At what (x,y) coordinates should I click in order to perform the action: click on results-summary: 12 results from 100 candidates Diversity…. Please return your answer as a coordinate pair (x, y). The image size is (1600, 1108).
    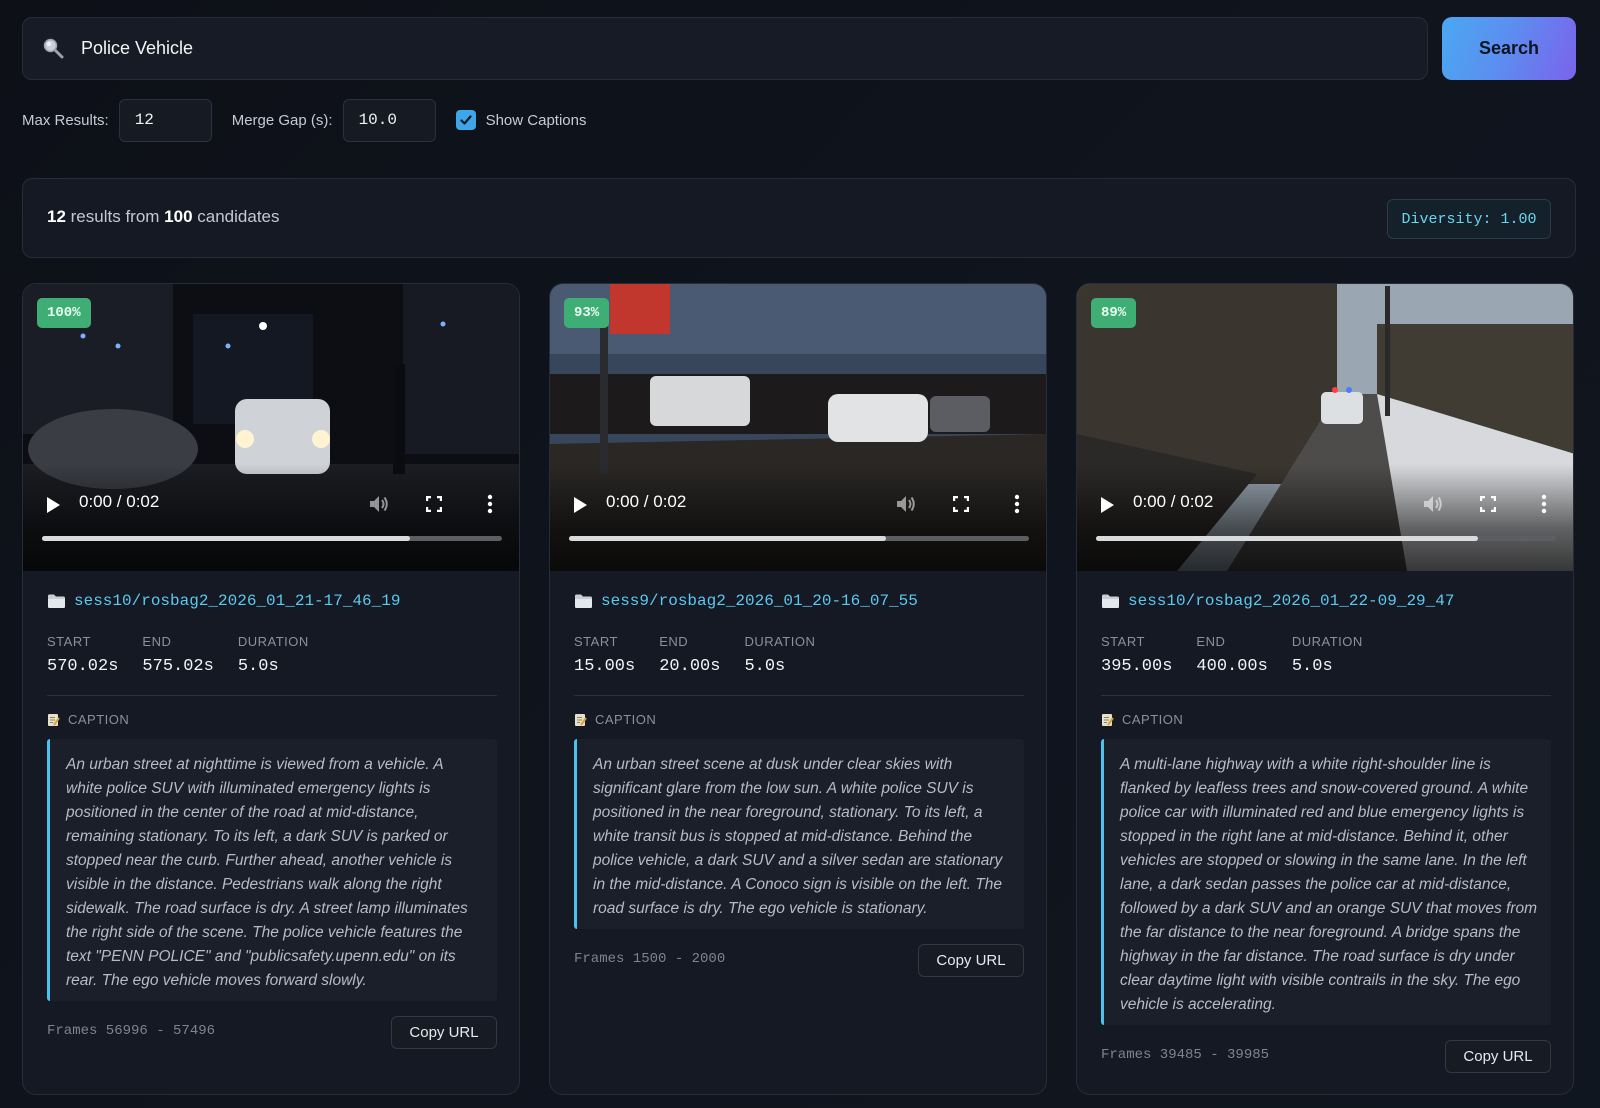
    Looking at the image, I should click on (799, 218).